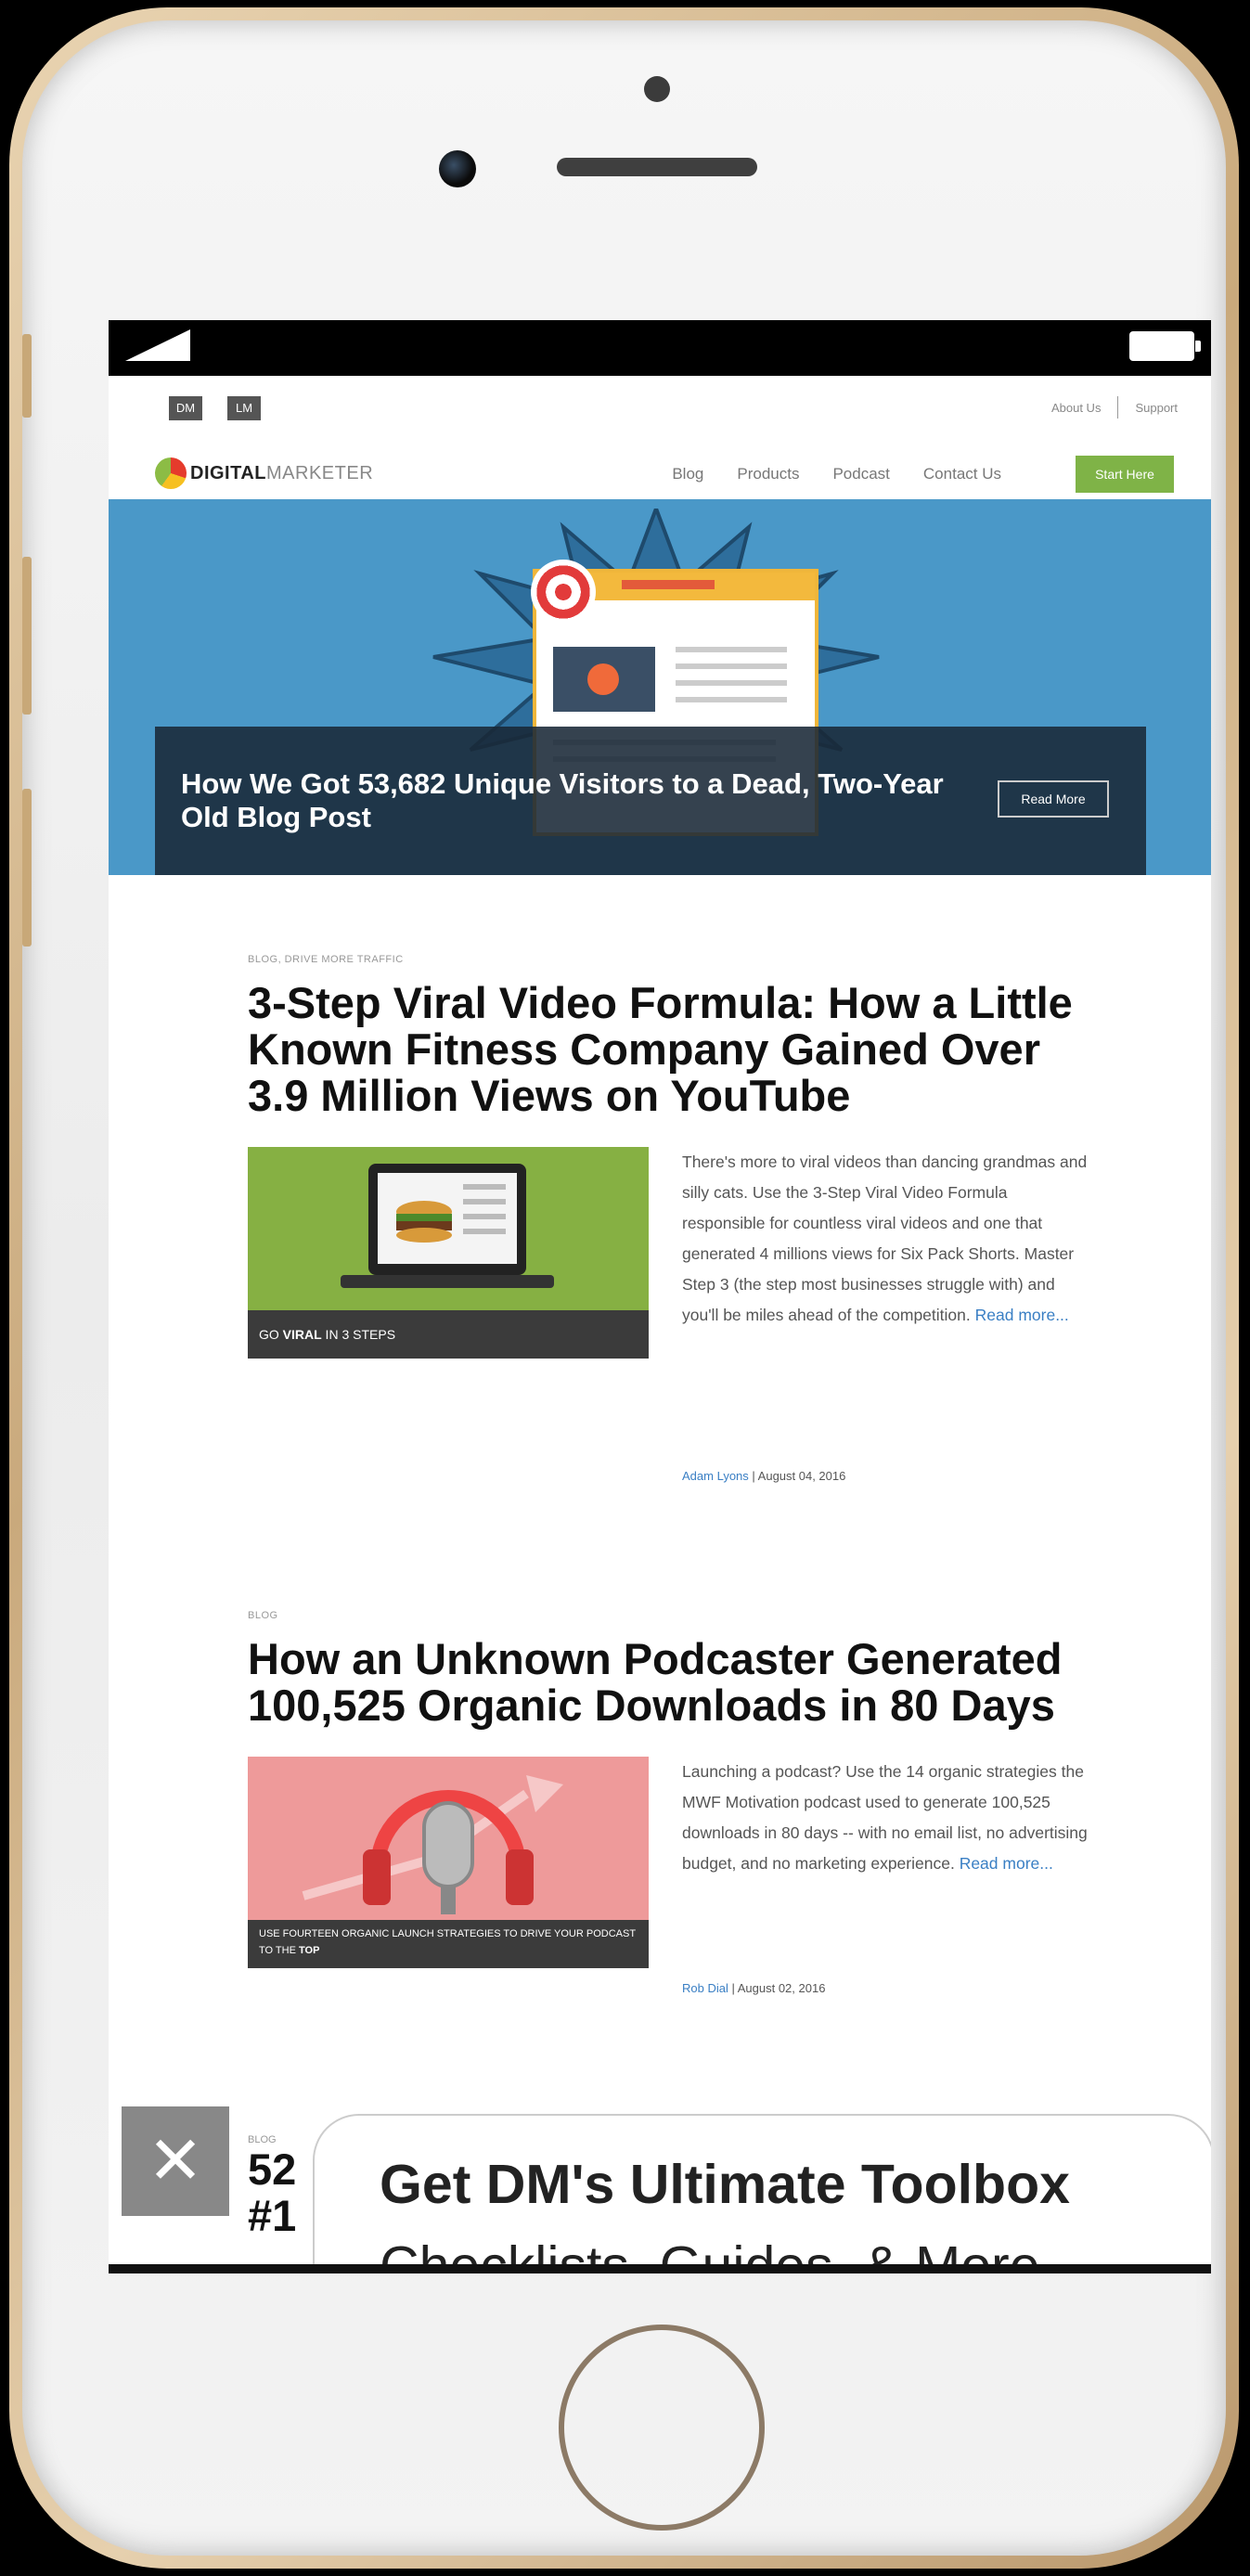  I want to click on play-icon, so click(603, 679).